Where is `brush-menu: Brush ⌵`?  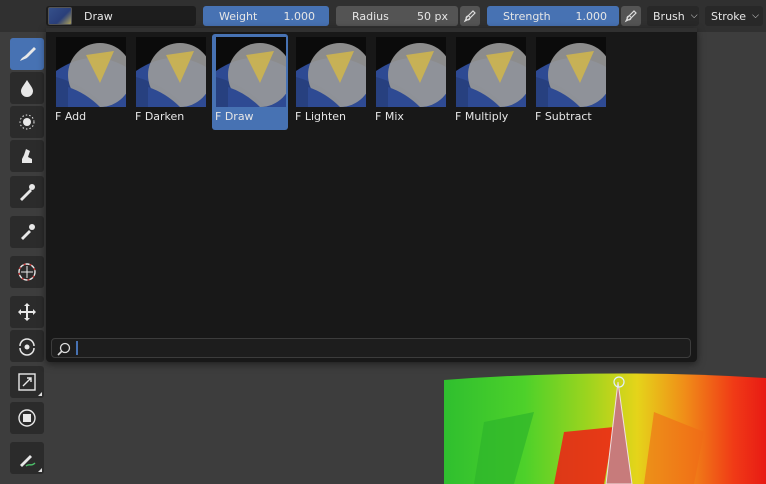 brush-menu: Brush ⌵ is located at coordinates (673, 16).